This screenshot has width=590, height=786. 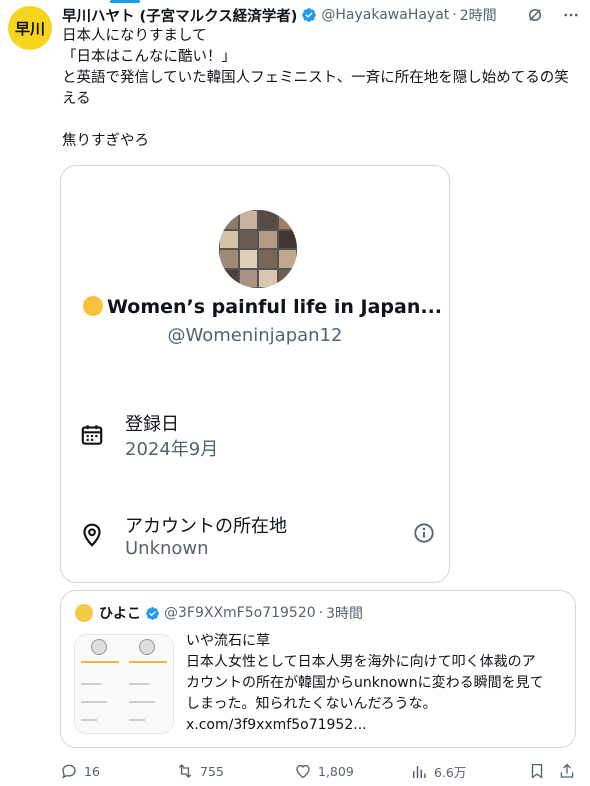 What do you see at coordinates (228, 641) in the screenshot?
I see `quote-line: いや流石に草` at bounding box center [228, 641].